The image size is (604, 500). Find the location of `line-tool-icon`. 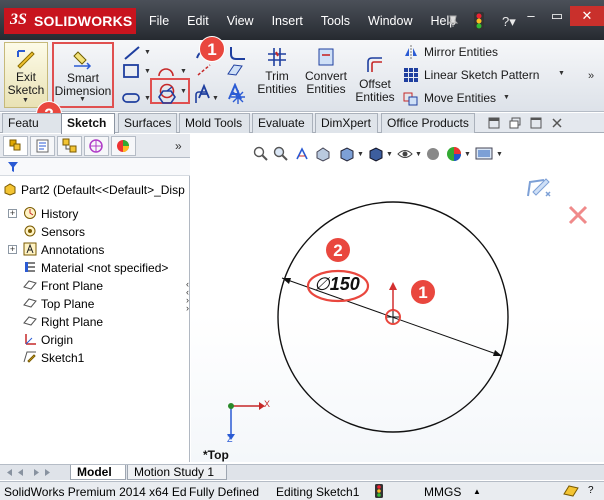

line-tool-icon is located at coordinates (132, 53).